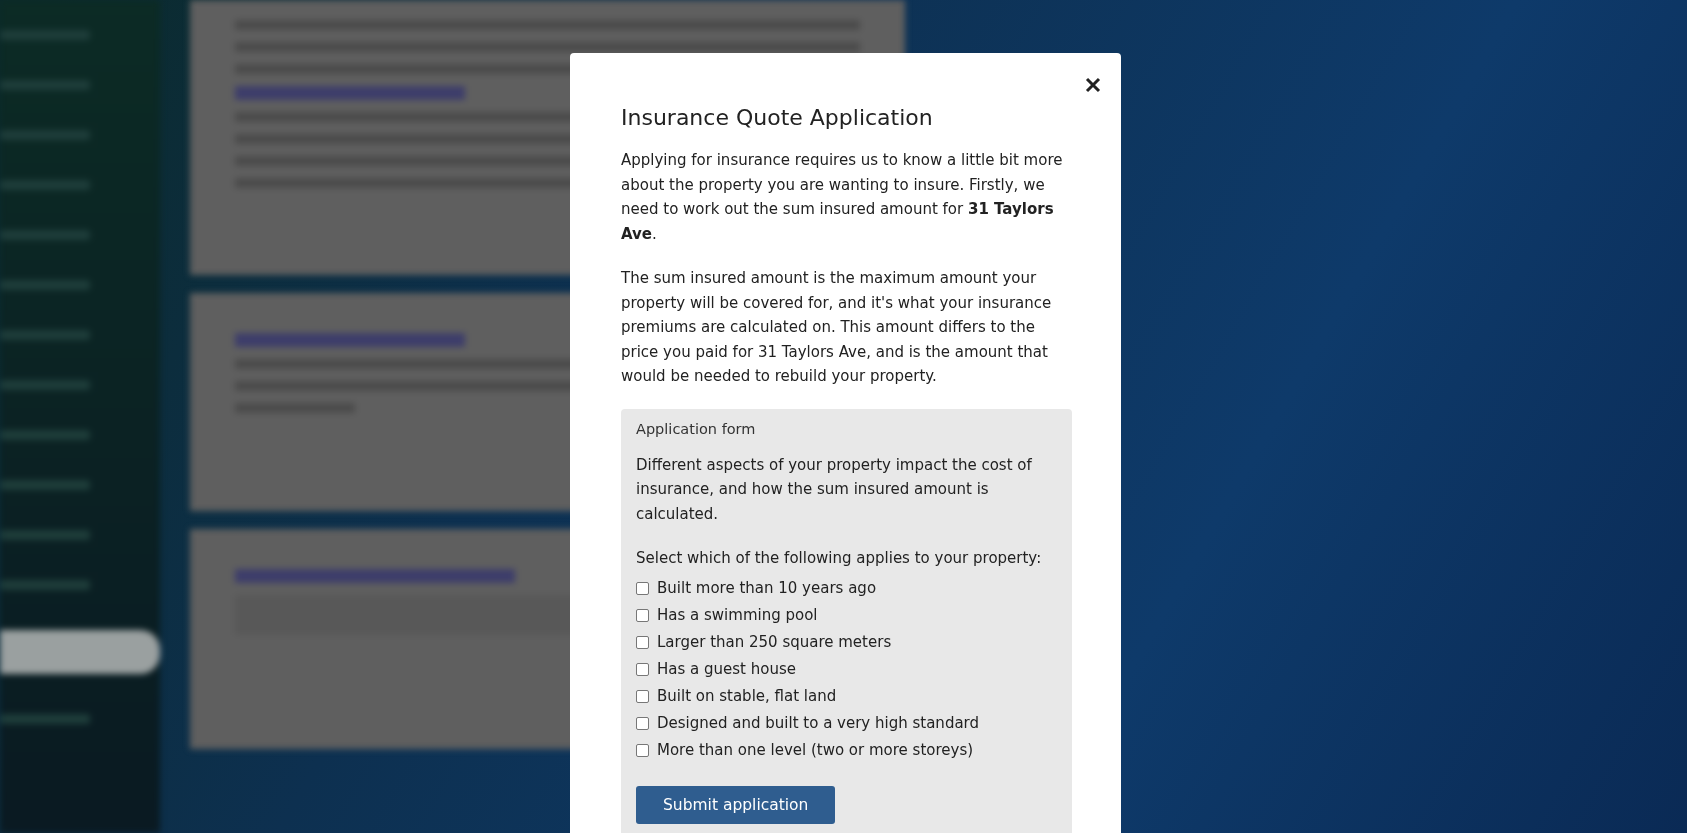 The height and width of the screenshot is (833, 1687). What do you see at coordinates (774, 642) in the screenshot?
I see `option-label: Larger than 250 square meters` at bounding box center [774, 642].